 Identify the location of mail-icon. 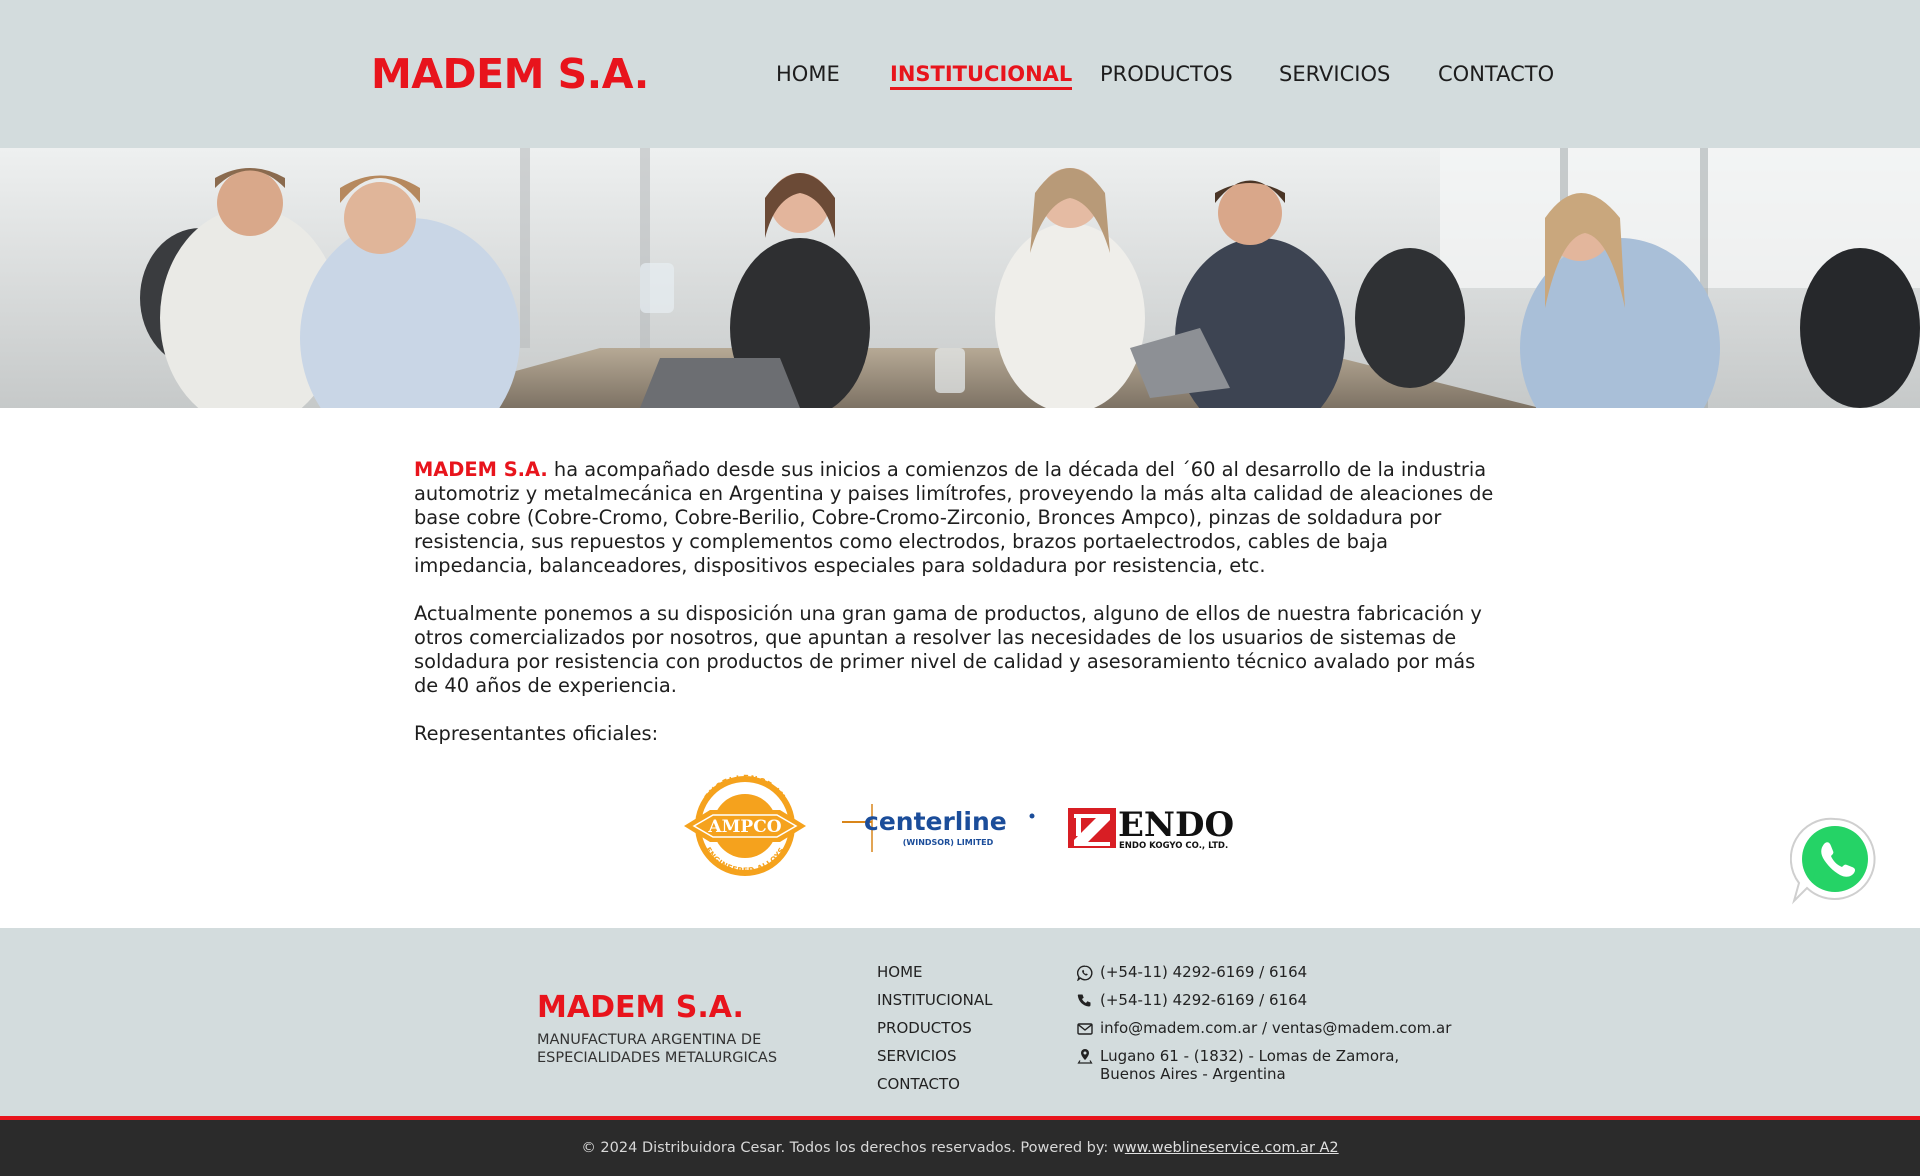
(1085, 1029).